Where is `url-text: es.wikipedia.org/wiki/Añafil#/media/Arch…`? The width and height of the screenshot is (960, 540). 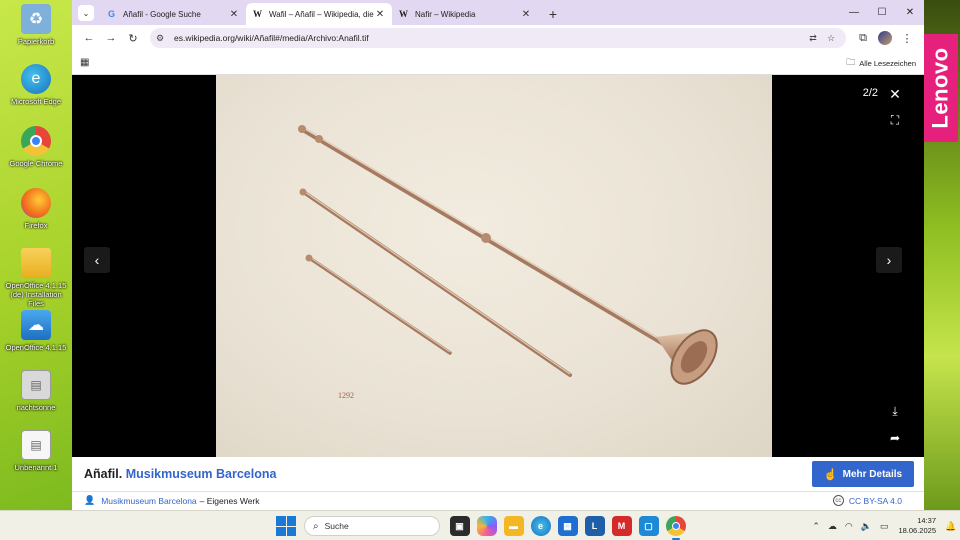
url-text: es.wikipedia.org/wiki/Añafil#/media/Arch… is located at coordinates (487, 38).